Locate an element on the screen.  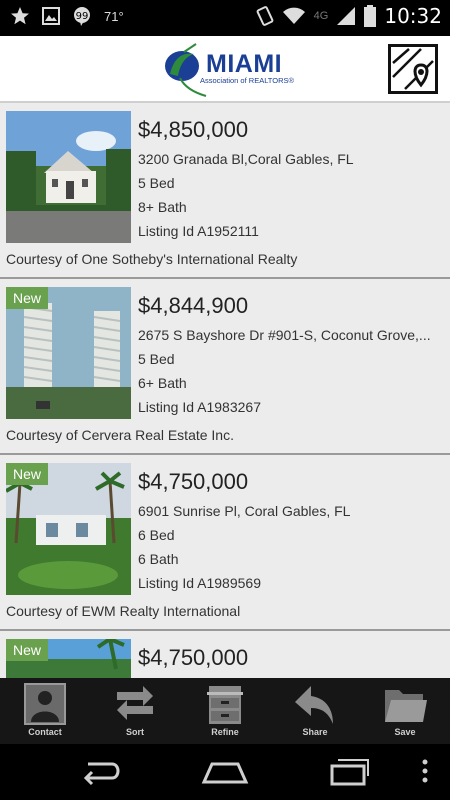
save-label: Save is located at coordinates (405, 732).